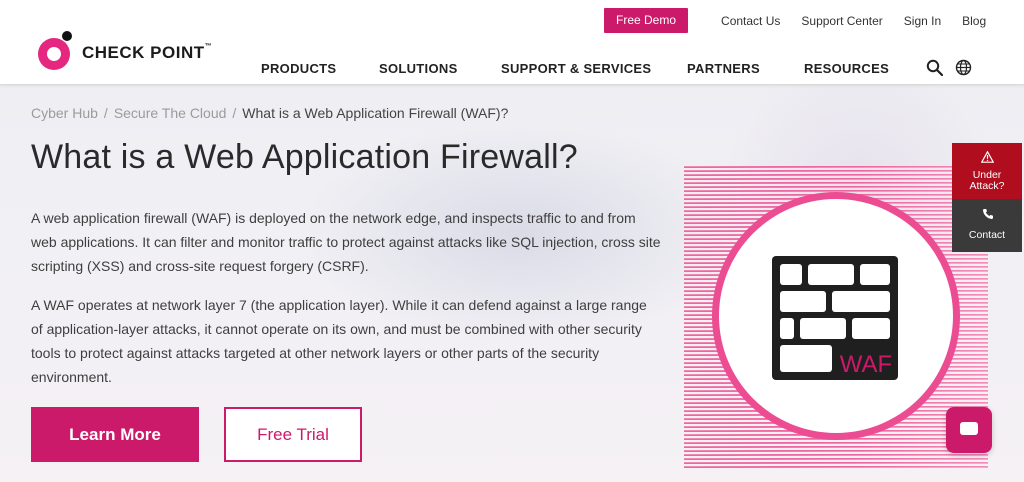 Image resolution: width=1024 pixels, height=482 pixels. What do you see at coordinates (846, 68) in the screenshot?
I see `nav-item-resources: RESOURCES` at bounding box center [846, 68].